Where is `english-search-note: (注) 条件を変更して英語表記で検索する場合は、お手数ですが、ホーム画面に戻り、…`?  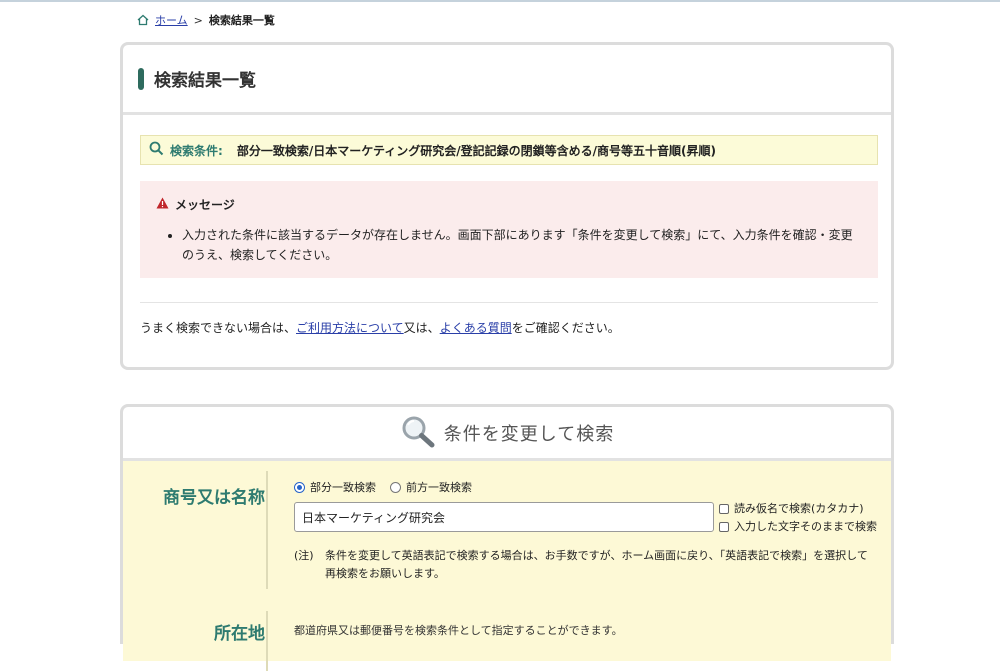 english-search-note: (注) 条件を変更して英語表記で検索する場合は、お手数ですが、ホーム画面に戻り、… is located at coordinates (584, 565).